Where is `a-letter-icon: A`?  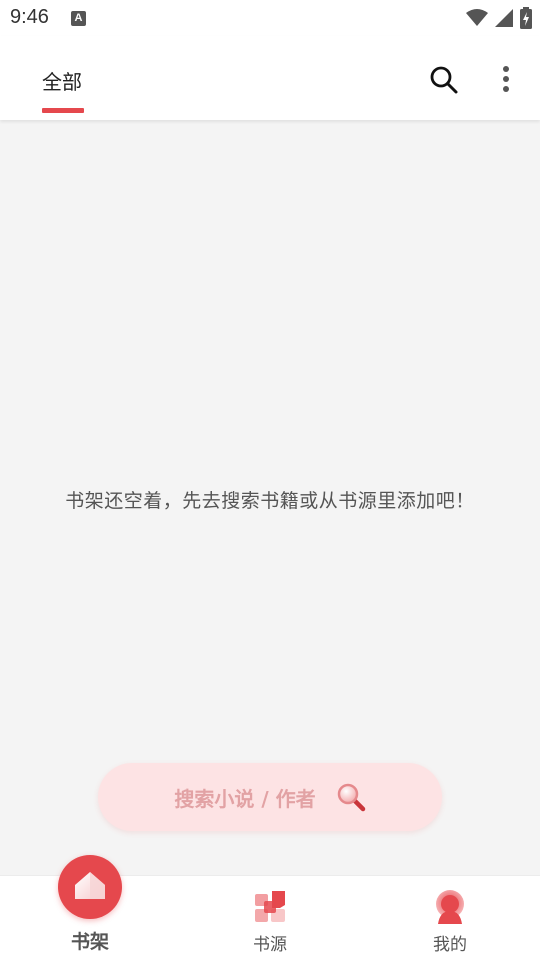 a-letter-icon: A is located at coordinates (78, 18).